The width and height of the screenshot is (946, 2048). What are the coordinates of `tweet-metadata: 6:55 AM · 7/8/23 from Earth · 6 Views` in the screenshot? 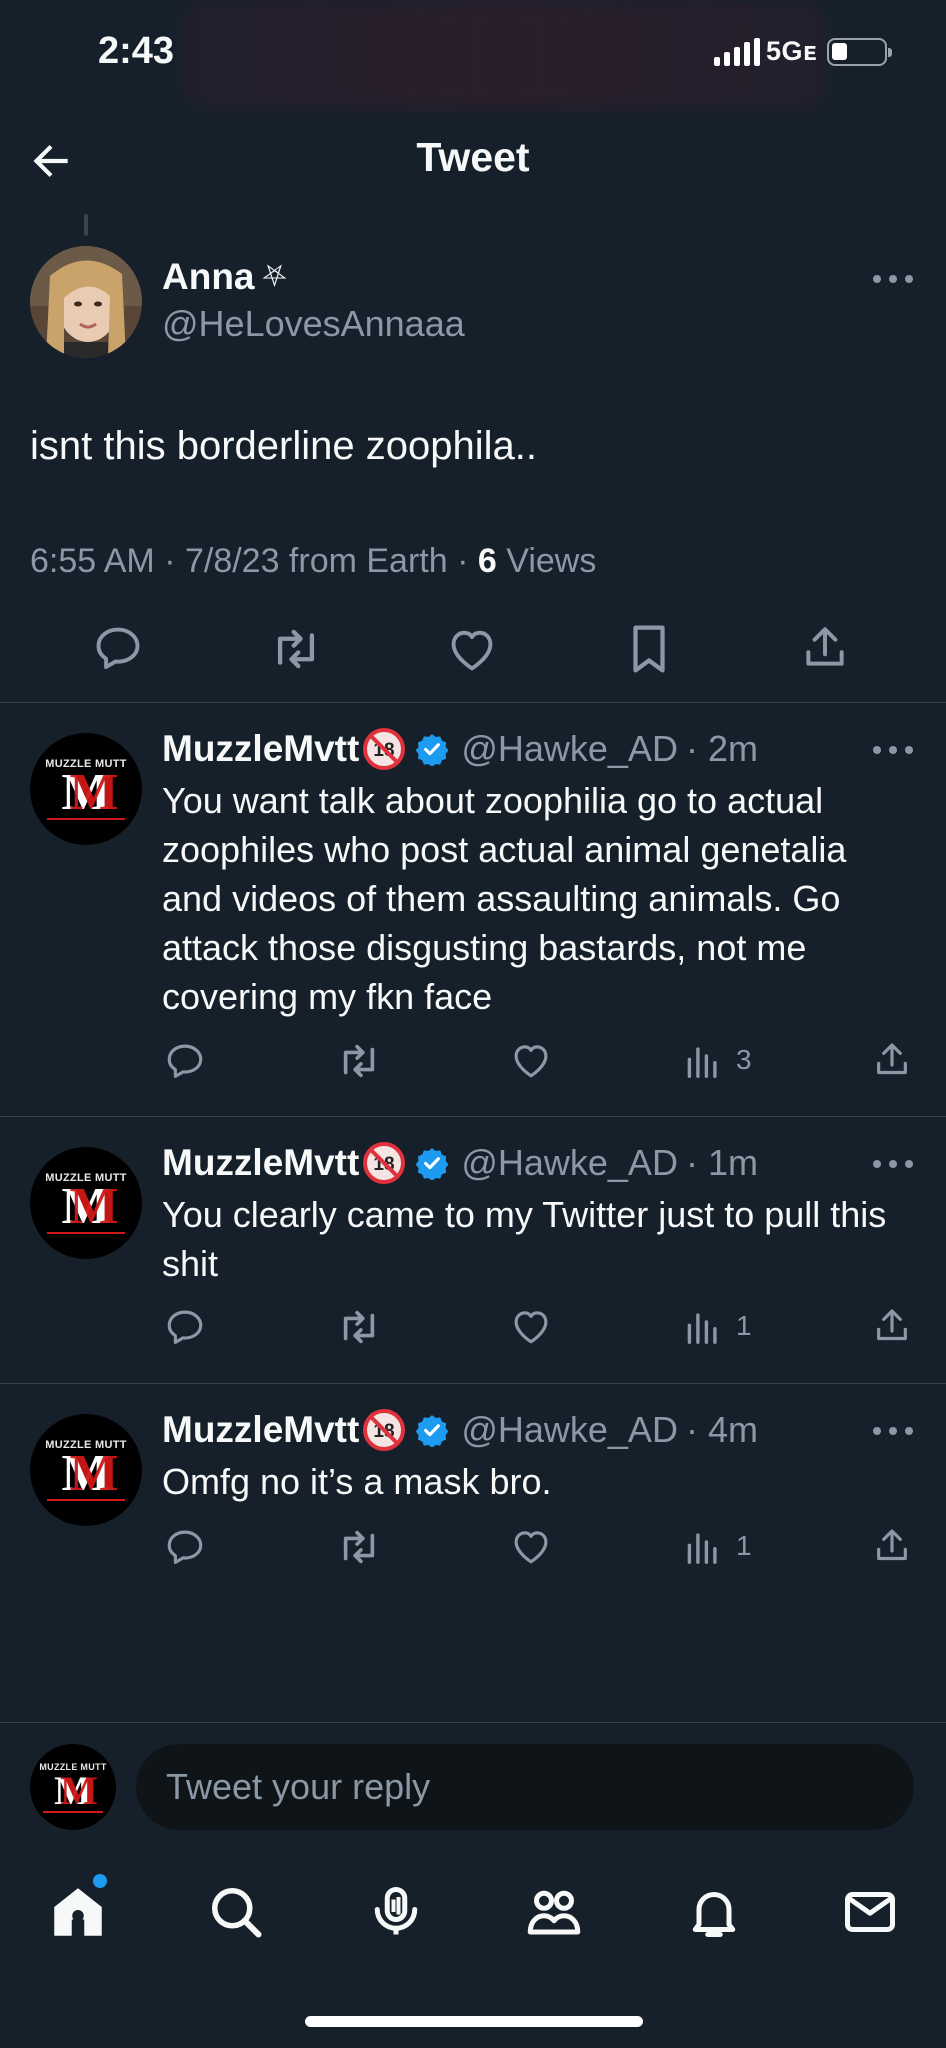 It's located at (313, 561).